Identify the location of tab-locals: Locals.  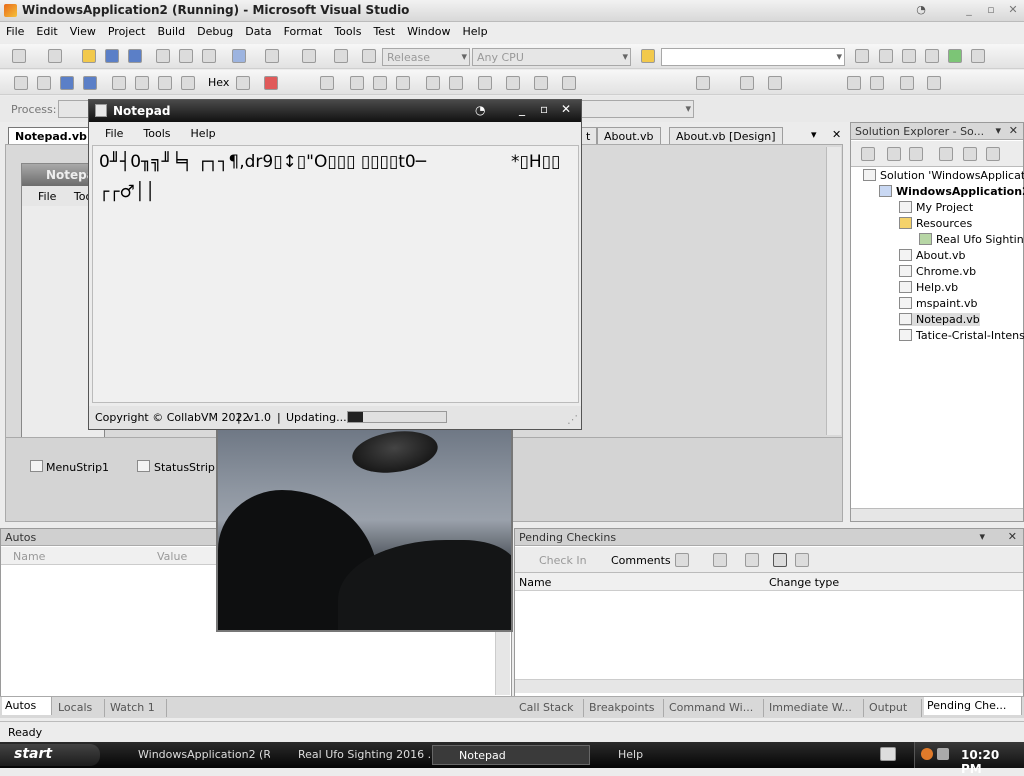
(80, 708).